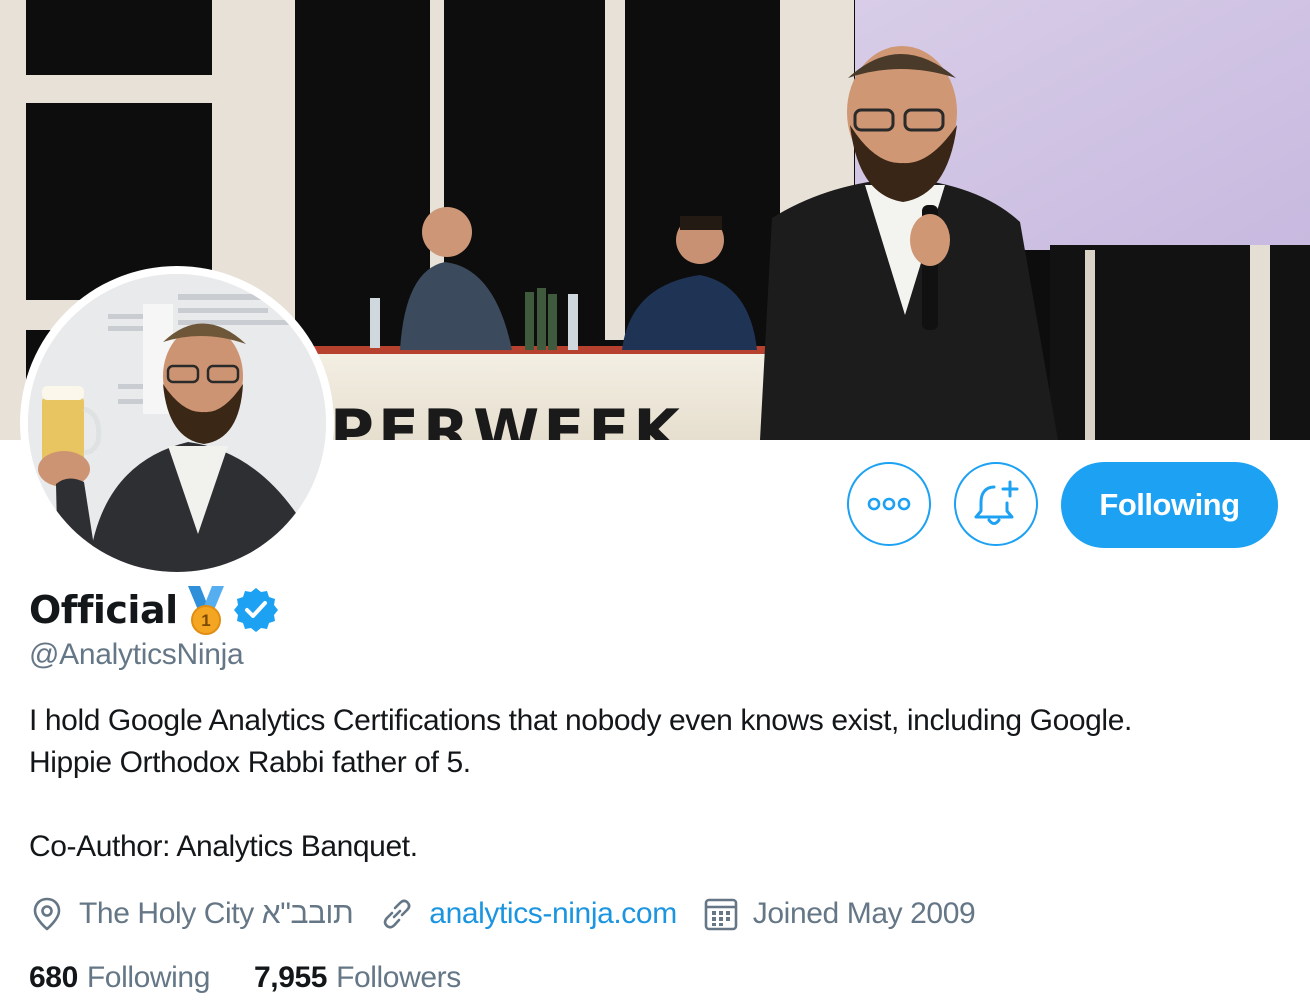  I want to click on bio-line: Hippie Orthodox Rabbi father of 5., so click(250, 762).